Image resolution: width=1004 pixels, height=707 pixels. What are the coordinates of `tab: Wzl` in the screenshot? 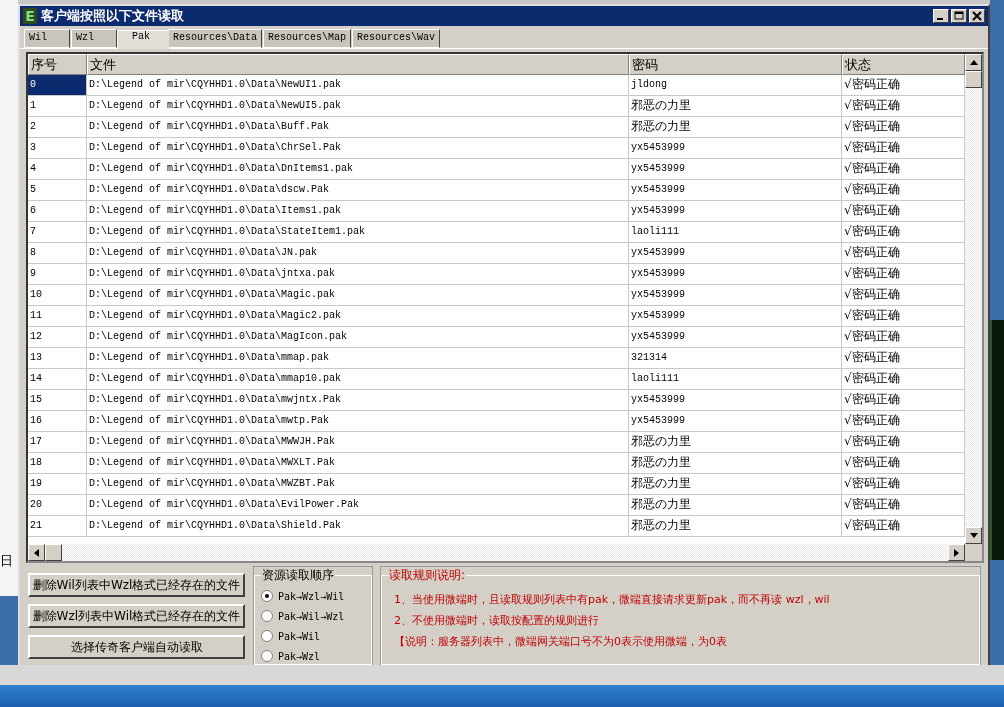 It's located at (94, 38).